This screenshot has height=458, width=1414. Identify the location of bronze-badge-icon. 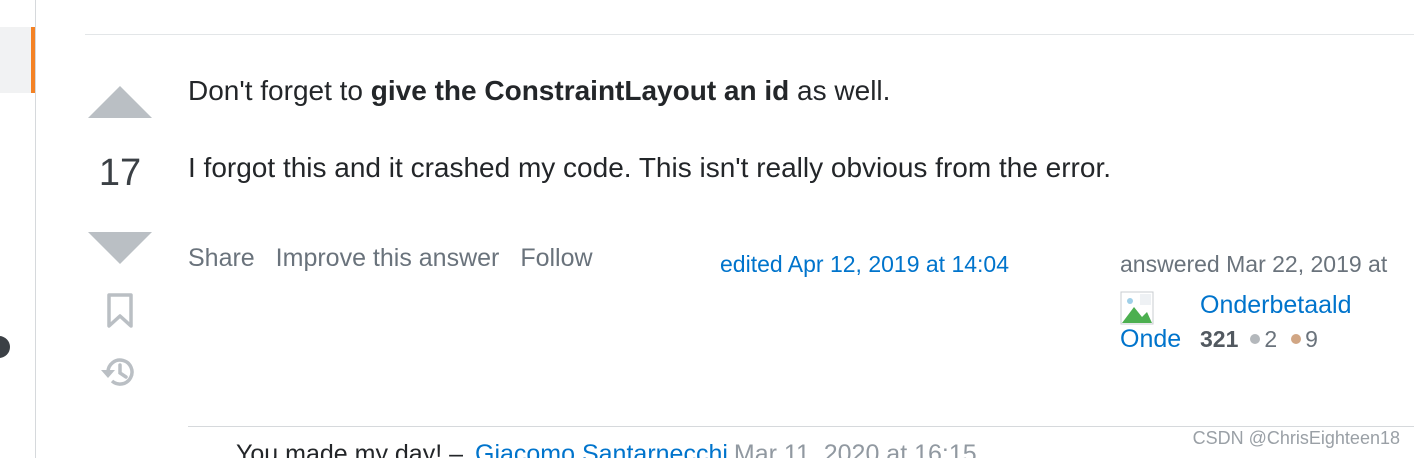
(1296, 338).